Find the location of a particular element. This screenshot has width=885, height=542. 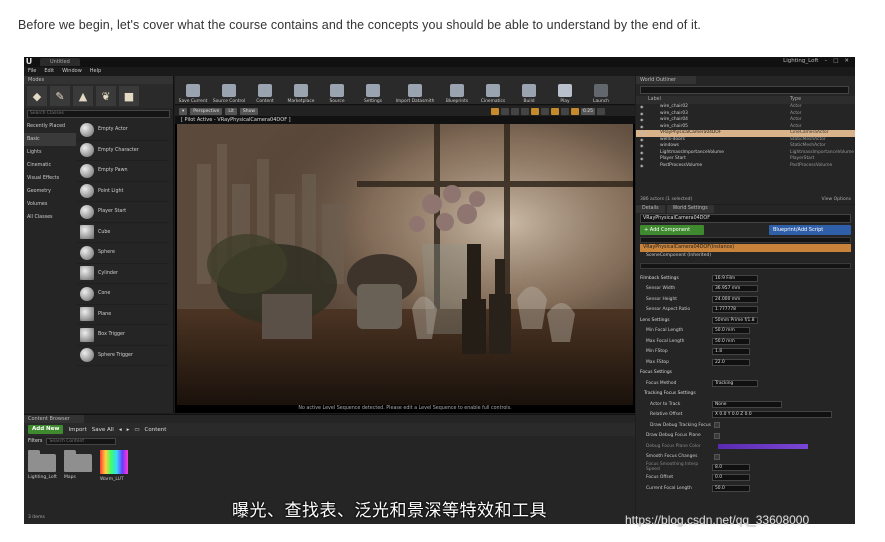

list-item: Cylinder is located at coordinates (123, 274).